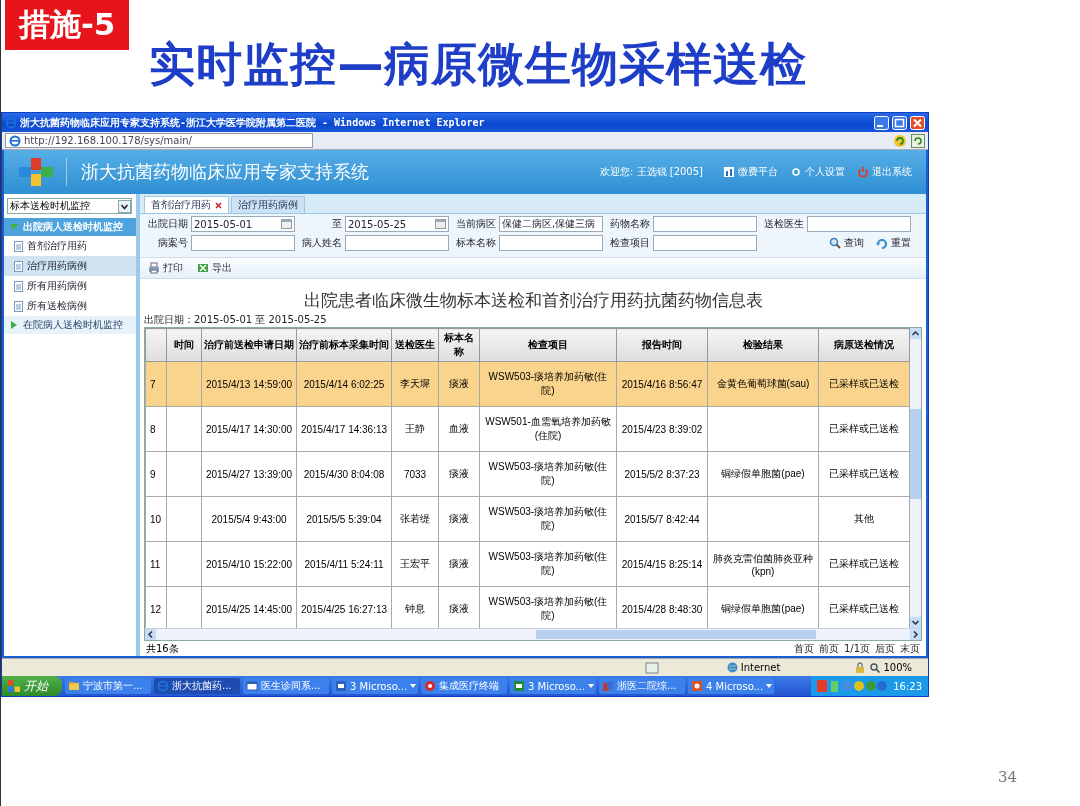 This screenshot has height=806, width=1080. I want to click on search-button: 查询, so click(846, 243).